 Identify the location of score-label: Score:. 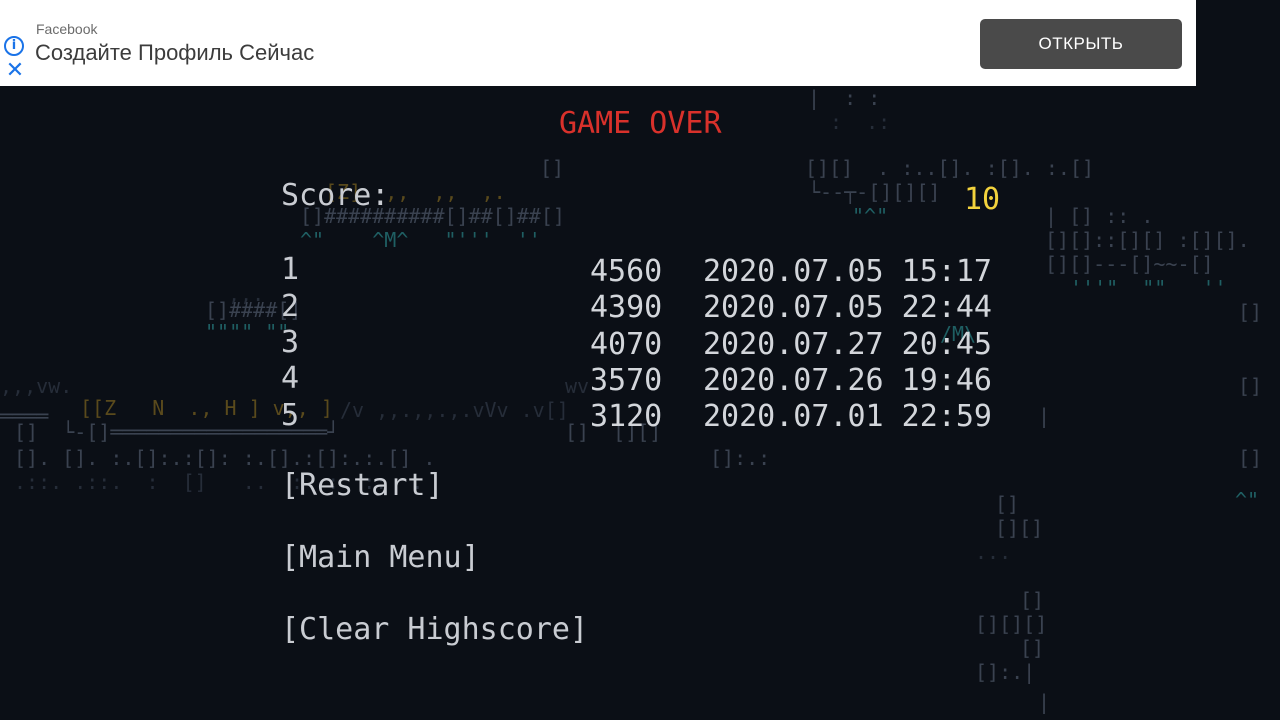
(335, 195).